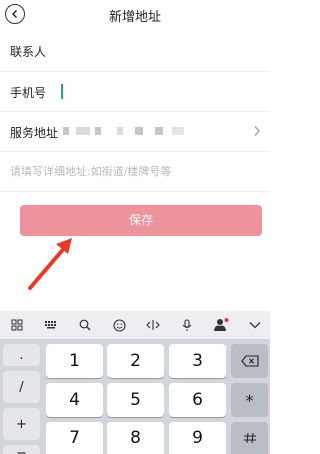 This screenshot has height=454, width=320. I want to click on contact-label: 联系人, so click(28, 52).